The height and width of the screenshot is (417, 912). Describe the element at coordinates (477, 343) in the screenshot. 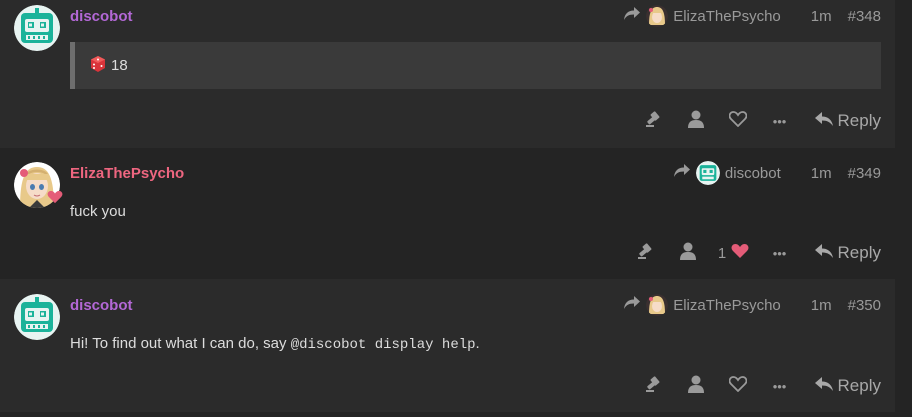

I see `body-text-suffix: .` at that location.